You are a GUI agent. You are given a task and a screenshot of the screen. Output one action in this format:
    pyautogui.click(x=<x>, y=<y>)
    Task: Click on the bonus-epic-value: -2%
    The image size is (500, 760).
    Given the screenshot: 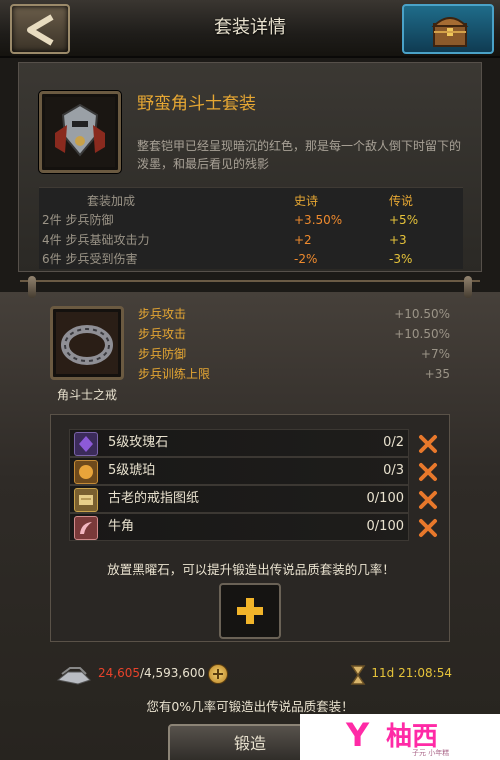 What is the action you would take?
    pyautogui.click(x=306, y=259)
    